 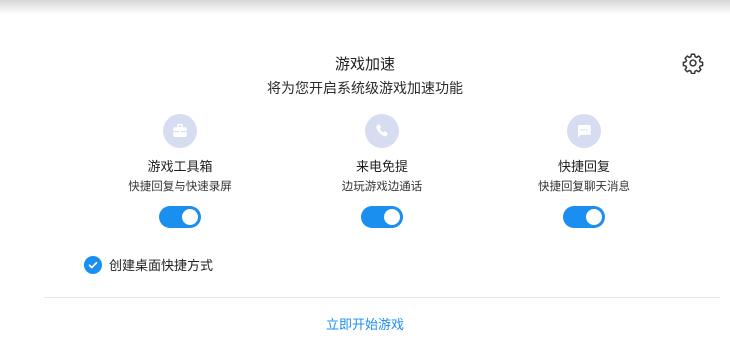 I want to click on phone-icon, so click(x=382, y=131).